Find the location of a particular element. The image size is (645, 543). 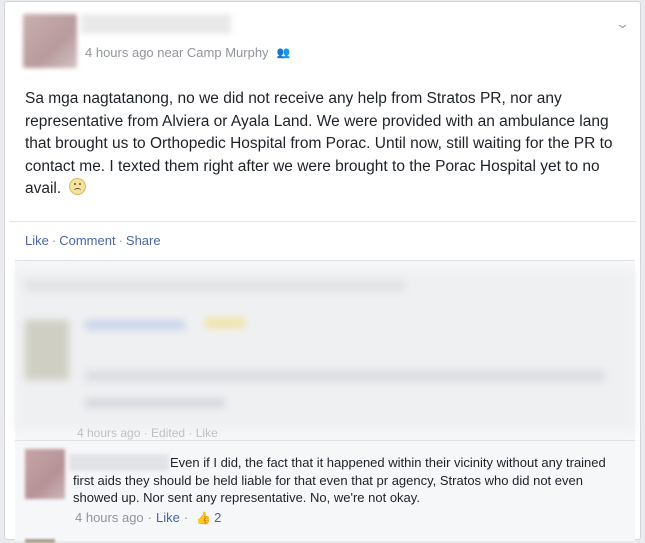

post-meta: 4 hours ago near Camp Murphy 👥 is located at coordinates (187, 52).